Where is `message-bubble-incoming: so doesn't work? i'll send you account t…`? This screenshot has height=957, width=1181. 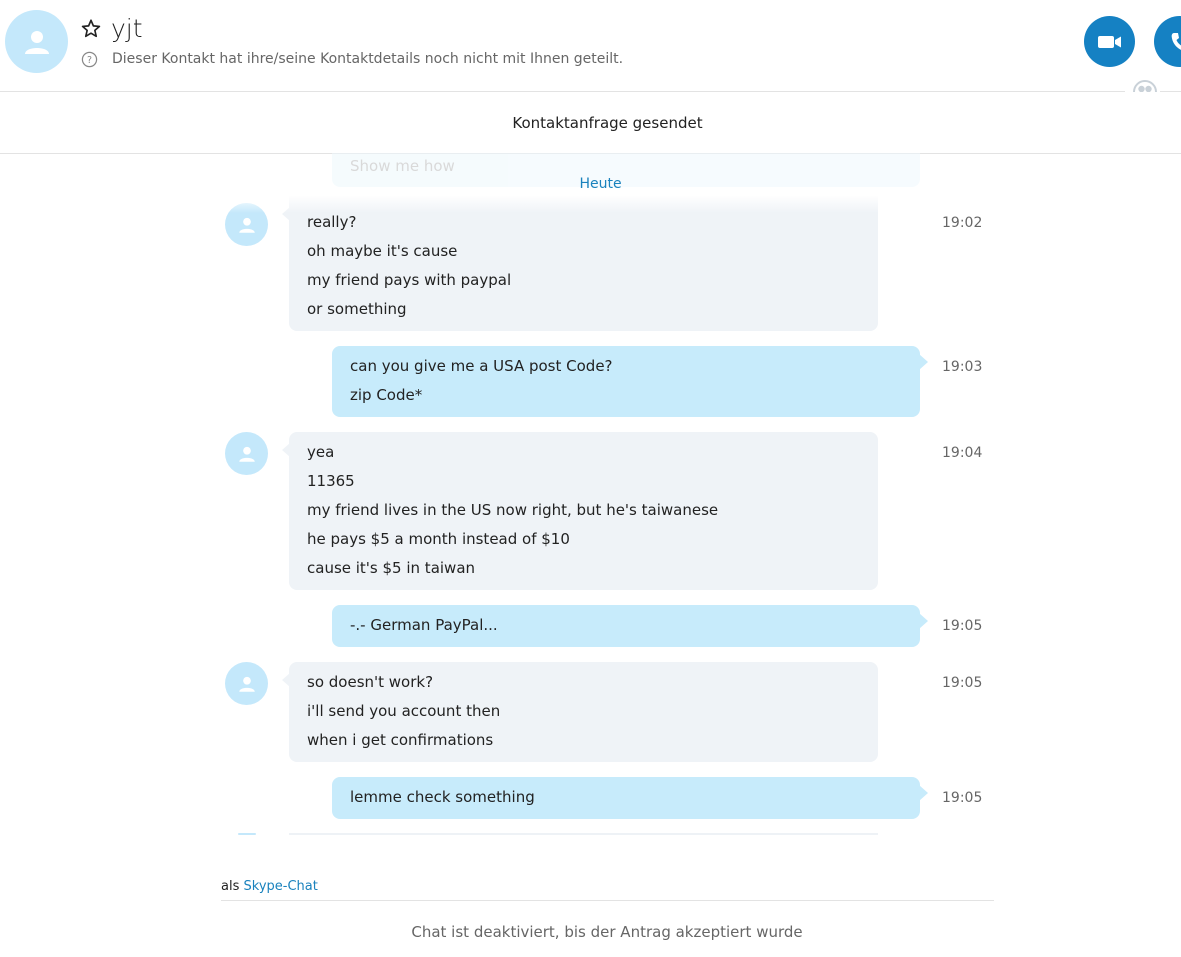 message-bubble-incoming: so doesn't work? i'll send you account t… is located at coordinates (580, 712).